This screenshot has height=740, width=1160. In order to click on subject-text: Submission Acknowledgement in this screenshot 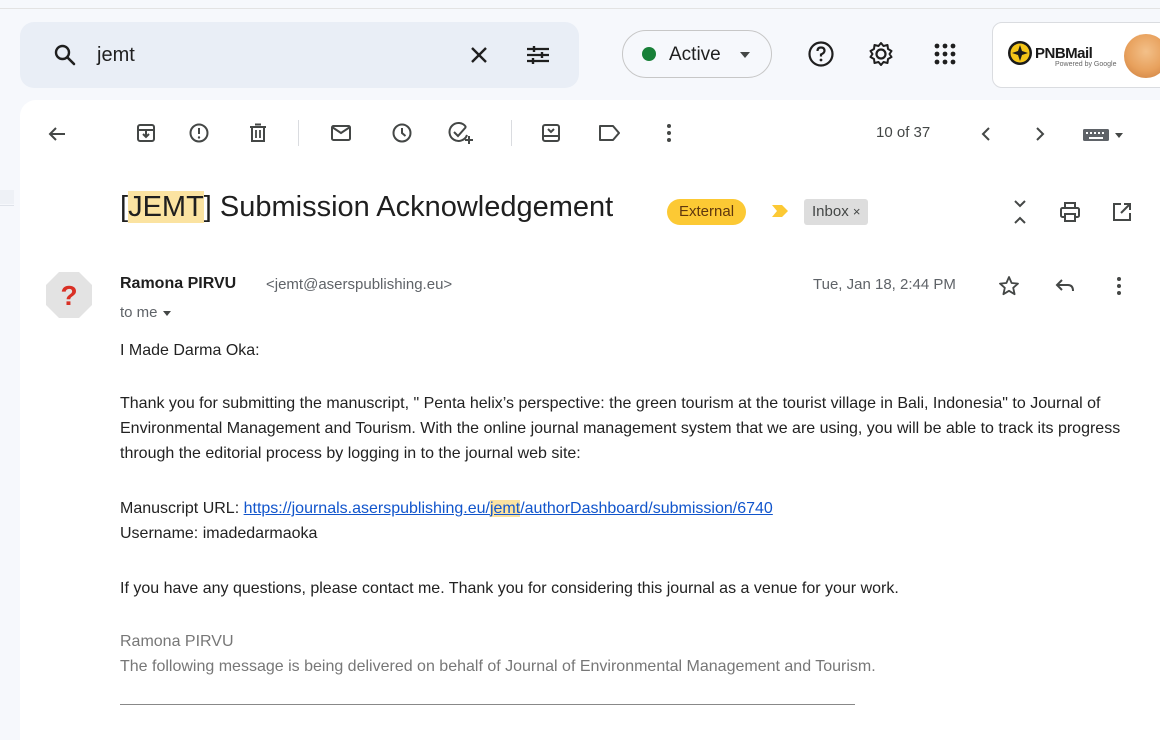, I will do `click(412, 207)`.